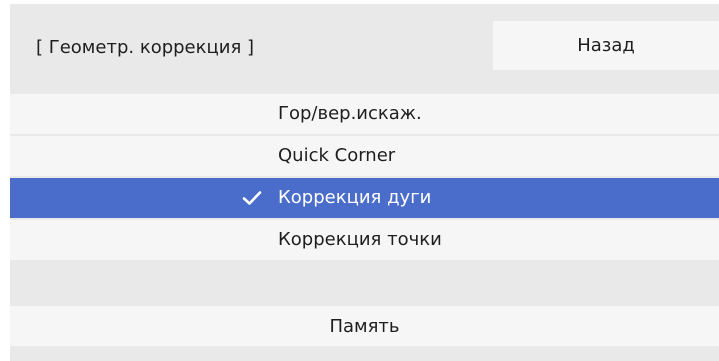 The width and height of the screenshot is (719, 361). I want to click on menu-item-point-correction: Коррекция точки, so click(364, 240).